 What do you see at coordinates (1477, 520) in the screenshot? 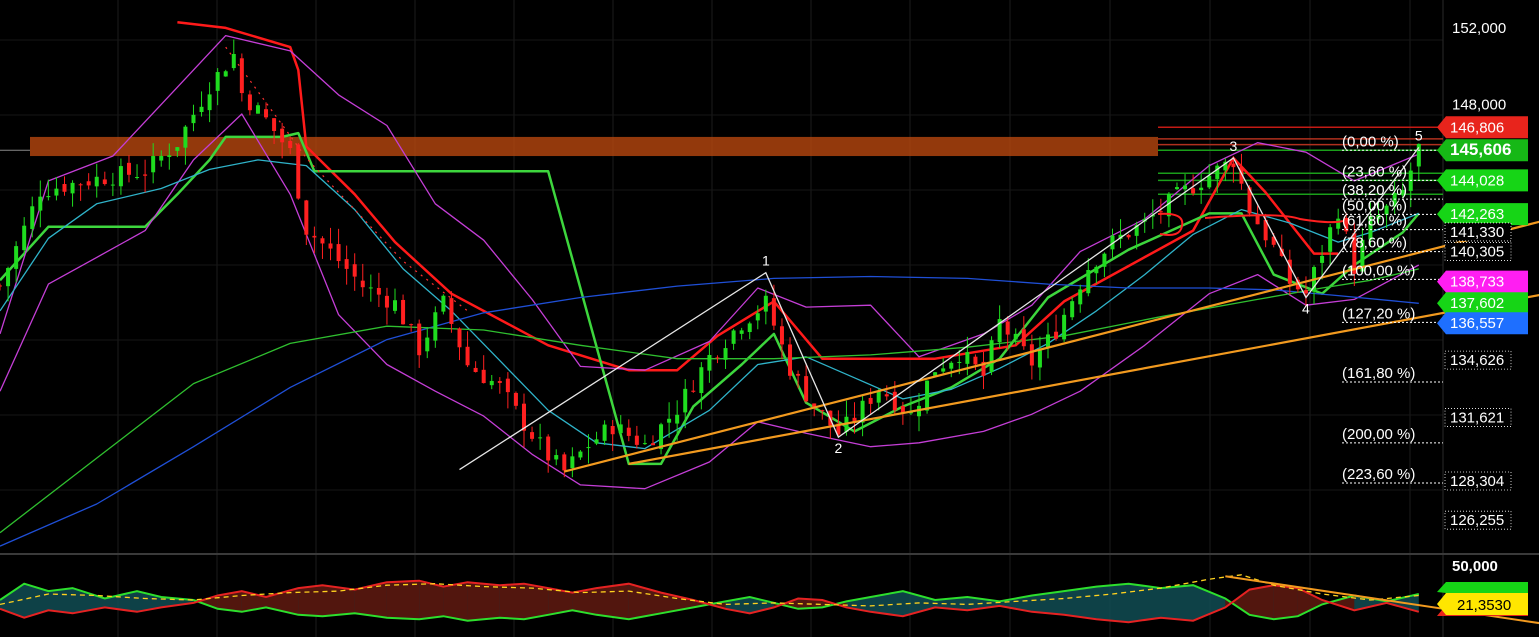
I see `price-tag-label: 126,255` at bounding box center [1477, 520].